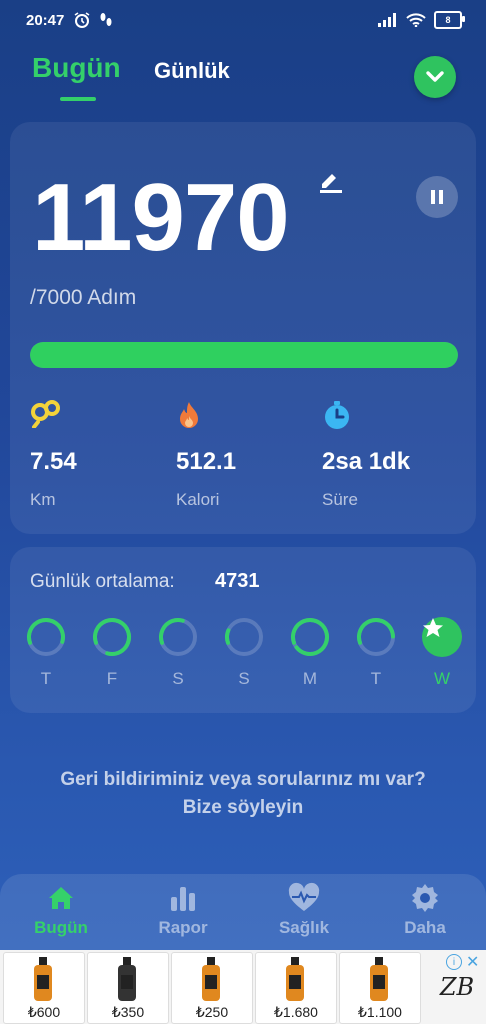 The width and height of the screenshot is (486, 1024). I want to click on map-pin-icon, so click(45, 414).